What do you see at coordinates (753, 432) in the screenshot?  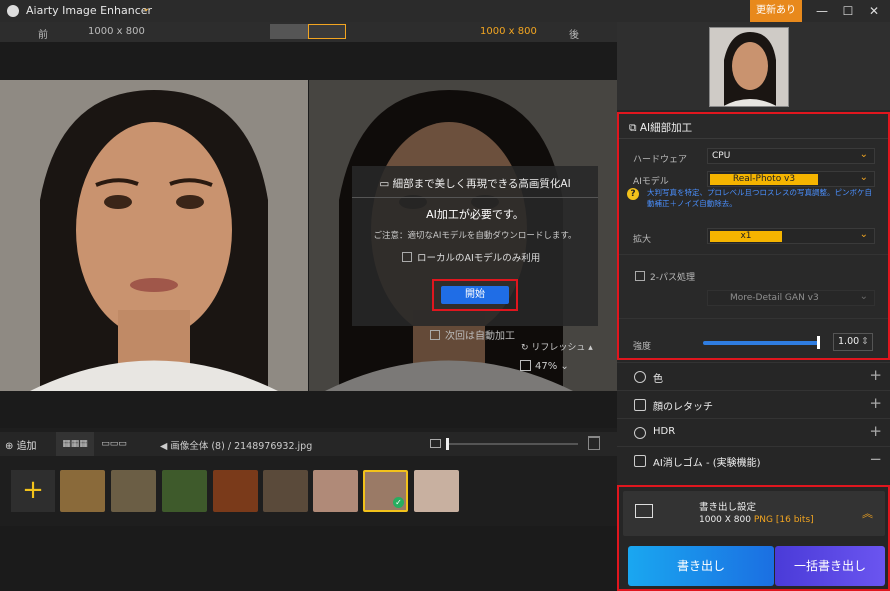 I see `feature-hdr: HDR +` at bounding box center [753, 432].